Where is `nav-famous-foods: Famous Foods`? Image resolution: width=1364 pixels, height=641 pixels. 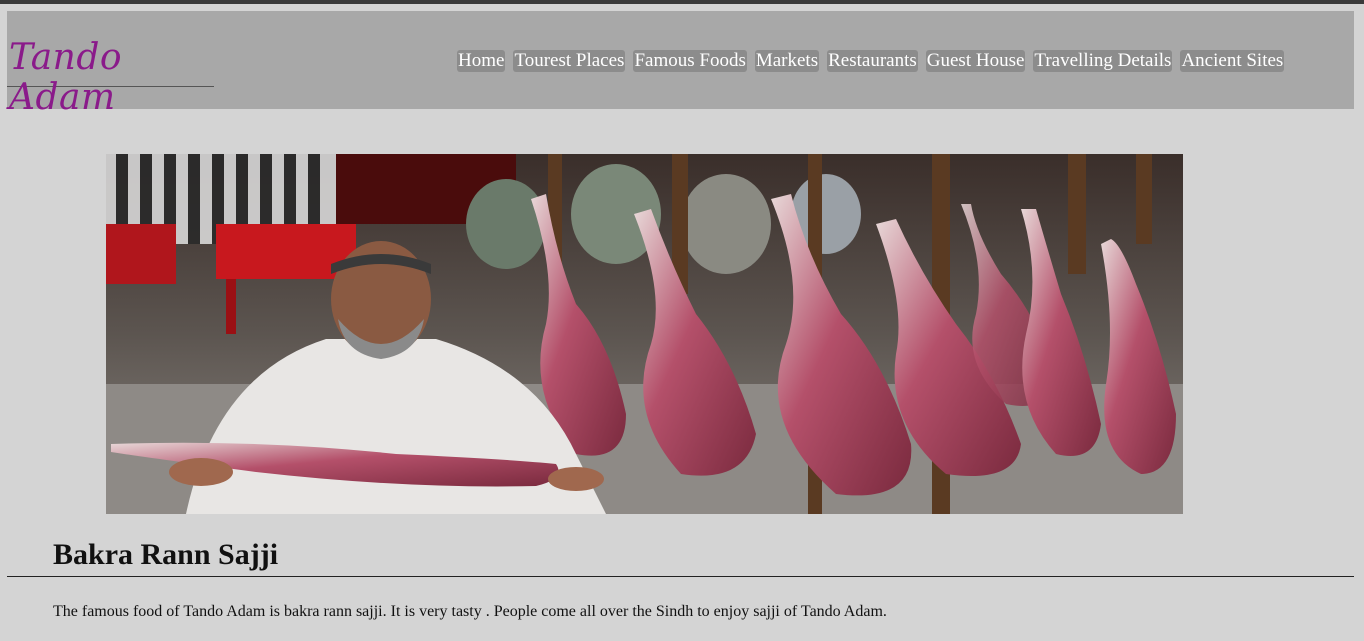
nav-famous-foods: Famous Foods is located at coordinates (690, 61).